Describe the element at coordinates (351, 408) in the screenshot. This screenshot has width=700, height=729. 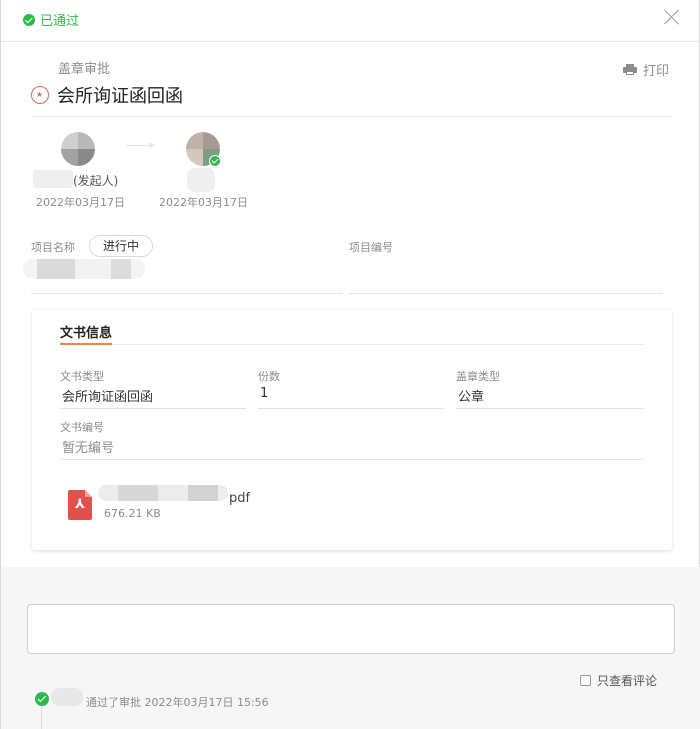
I see `copies-underline` at that location.